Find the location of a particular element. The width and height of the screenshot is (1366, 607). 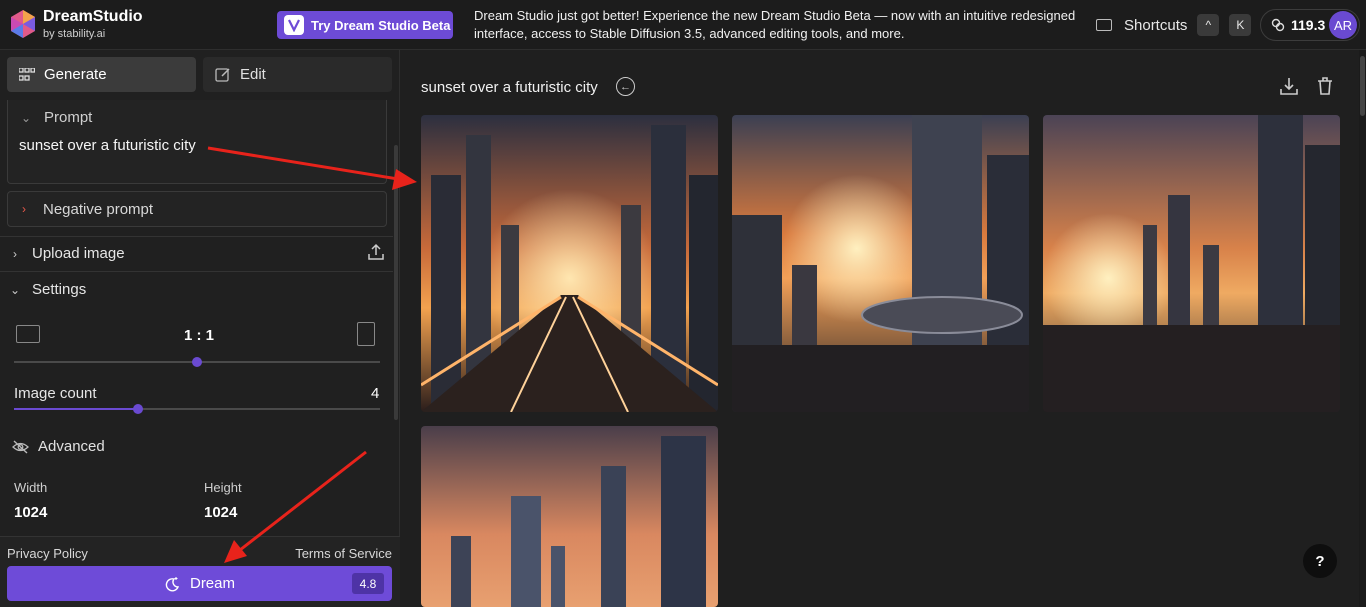

slider-fill is located at coordinates (76, 409).